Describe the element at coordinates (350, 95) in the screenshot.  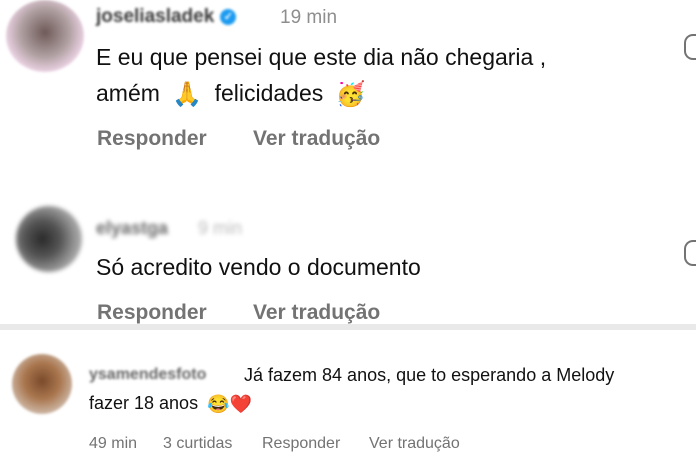
I see `party-face-emoji: 🥳` at that location.